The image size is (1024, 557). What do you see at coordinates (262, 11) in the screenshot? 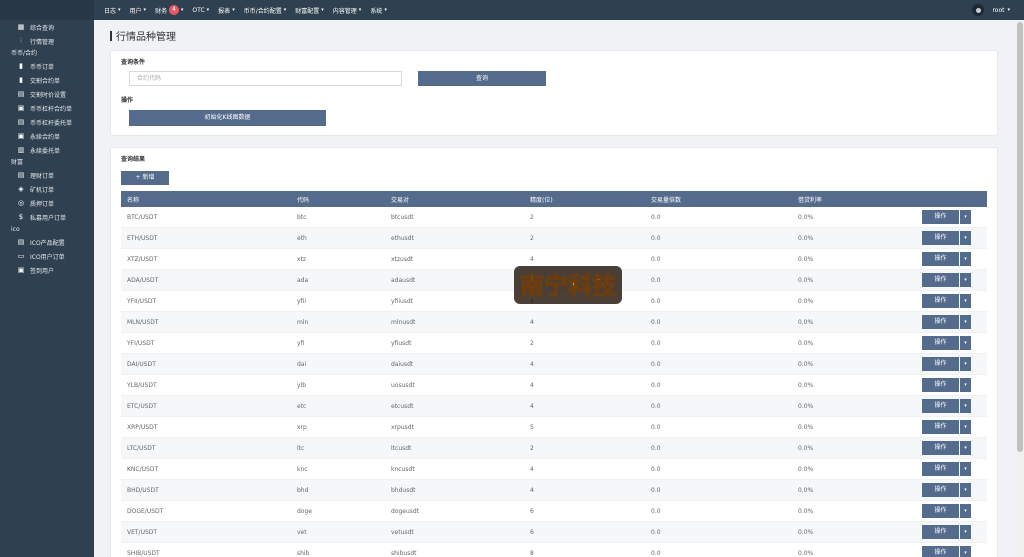
I see `nav-item-label: 币币/合约配置` at bounding box center [262, 11].